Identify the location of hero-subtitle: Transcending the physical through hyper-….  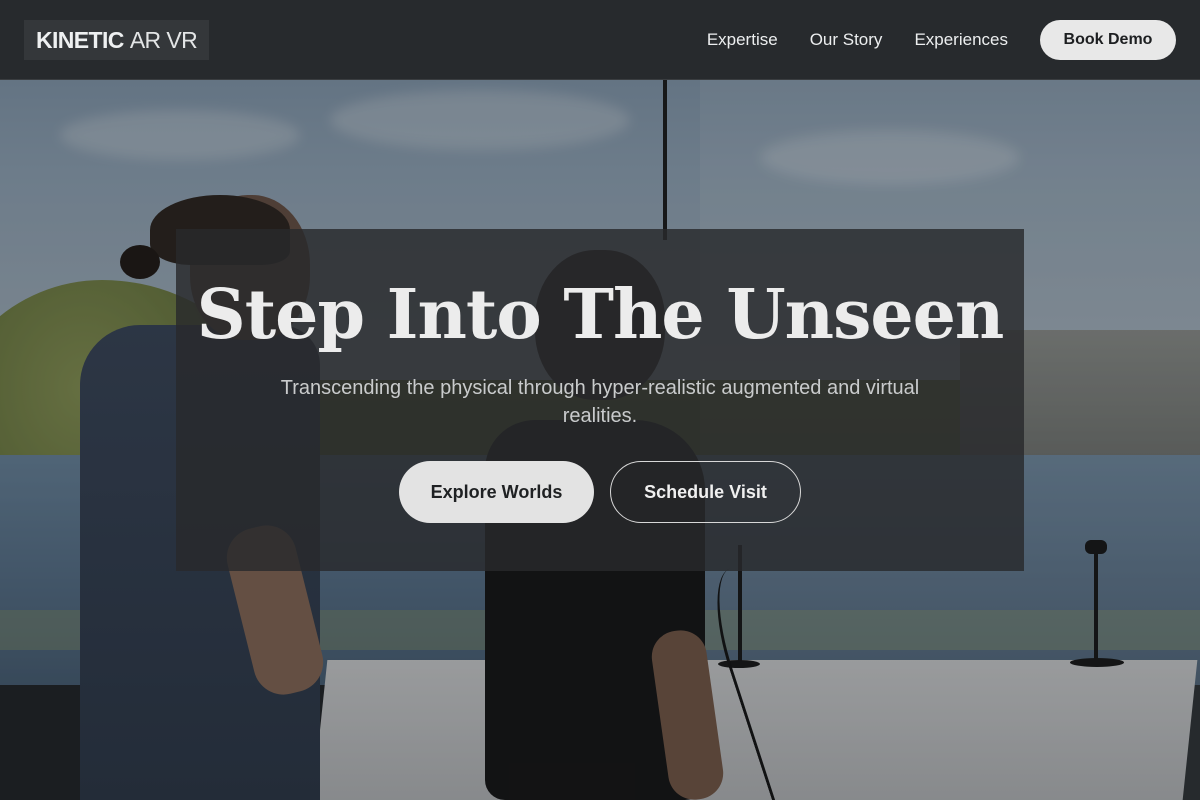
(600, 402).